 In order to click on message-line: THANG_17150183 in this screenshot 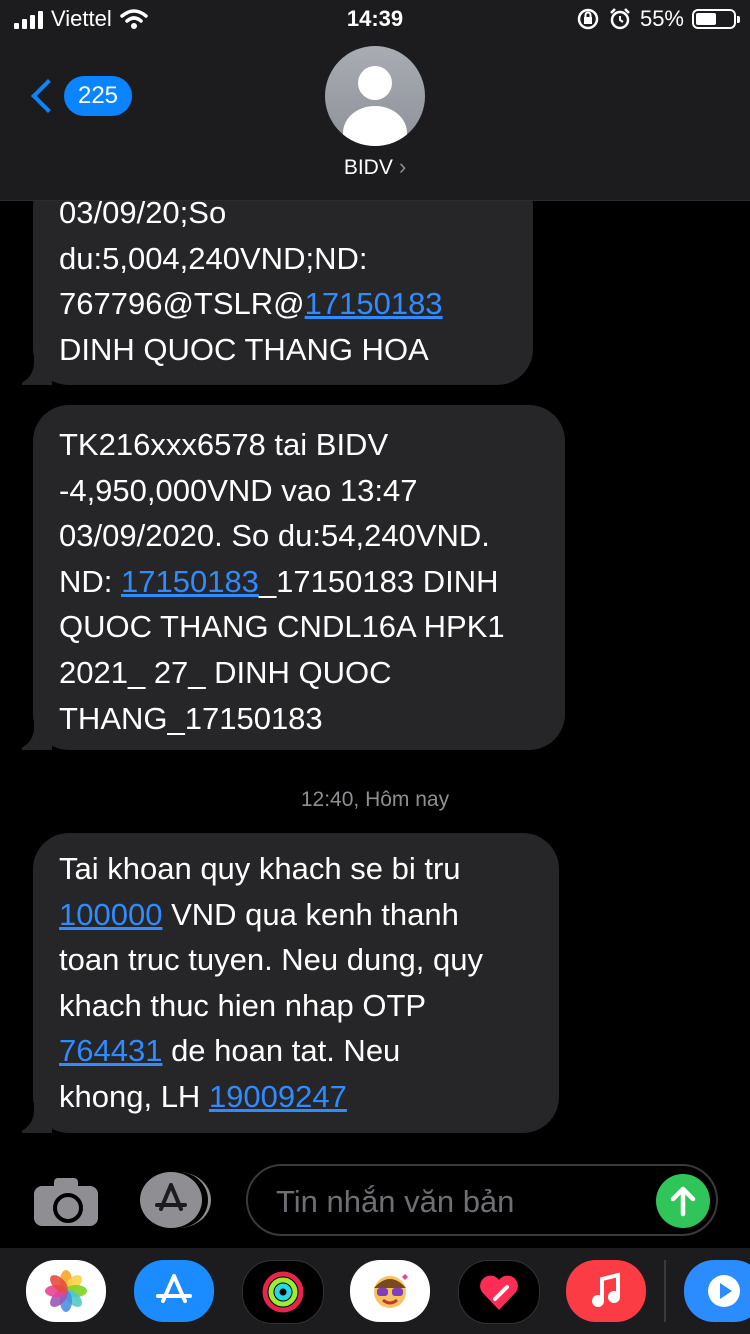, I will do `click(299, 719)`.